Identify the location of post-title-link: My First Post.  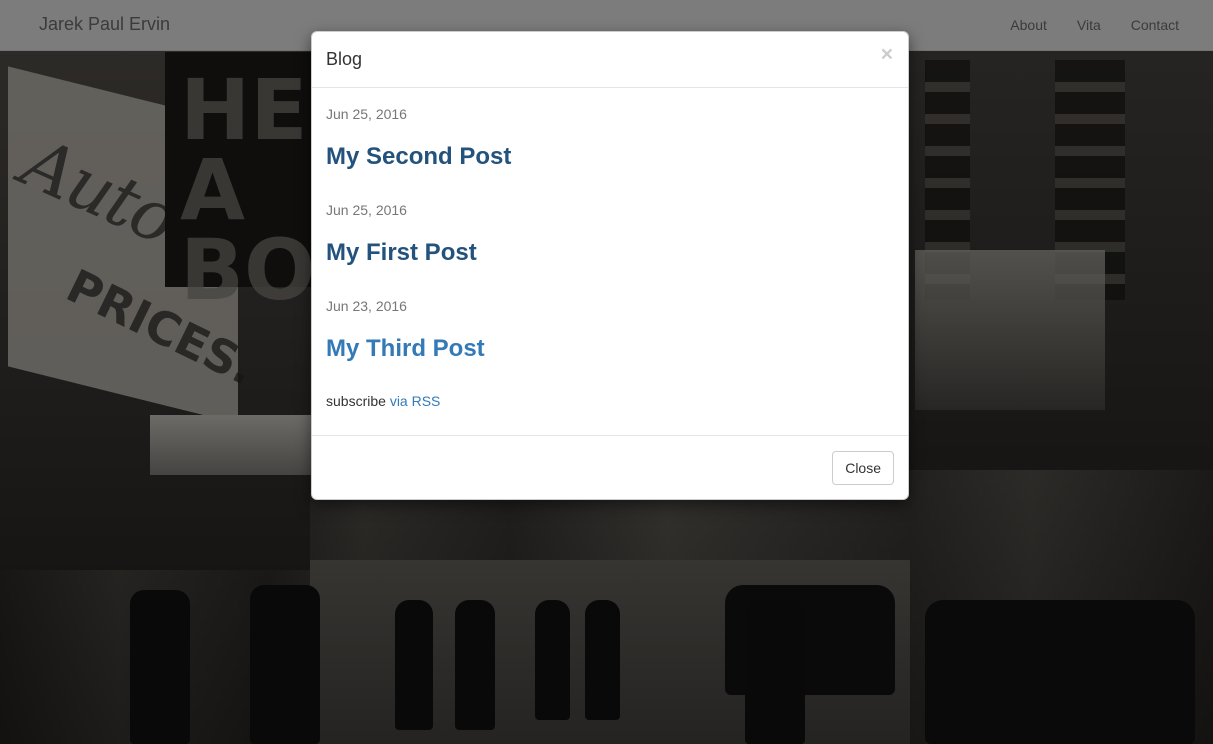
(401, 253).